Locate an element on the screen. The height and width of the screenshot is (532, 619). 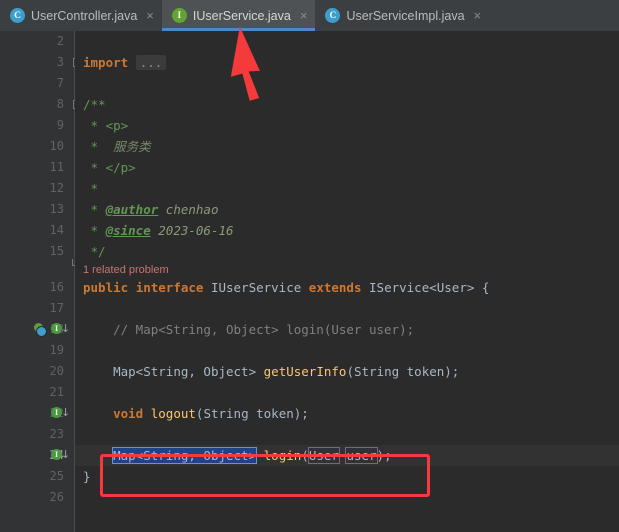
rparen-semicolon: ); is located at coordinates (301, 413).